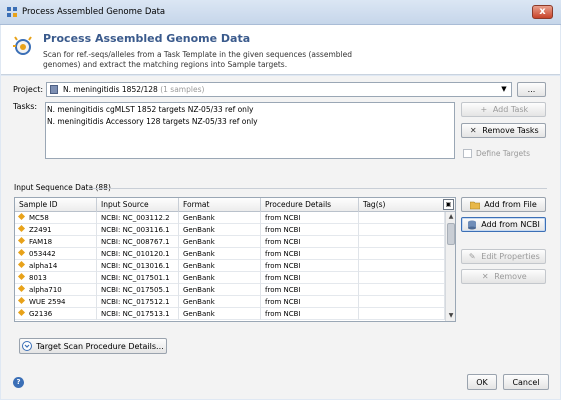  I want to click on define-targets-label: Define Targets, so click(503, 153).